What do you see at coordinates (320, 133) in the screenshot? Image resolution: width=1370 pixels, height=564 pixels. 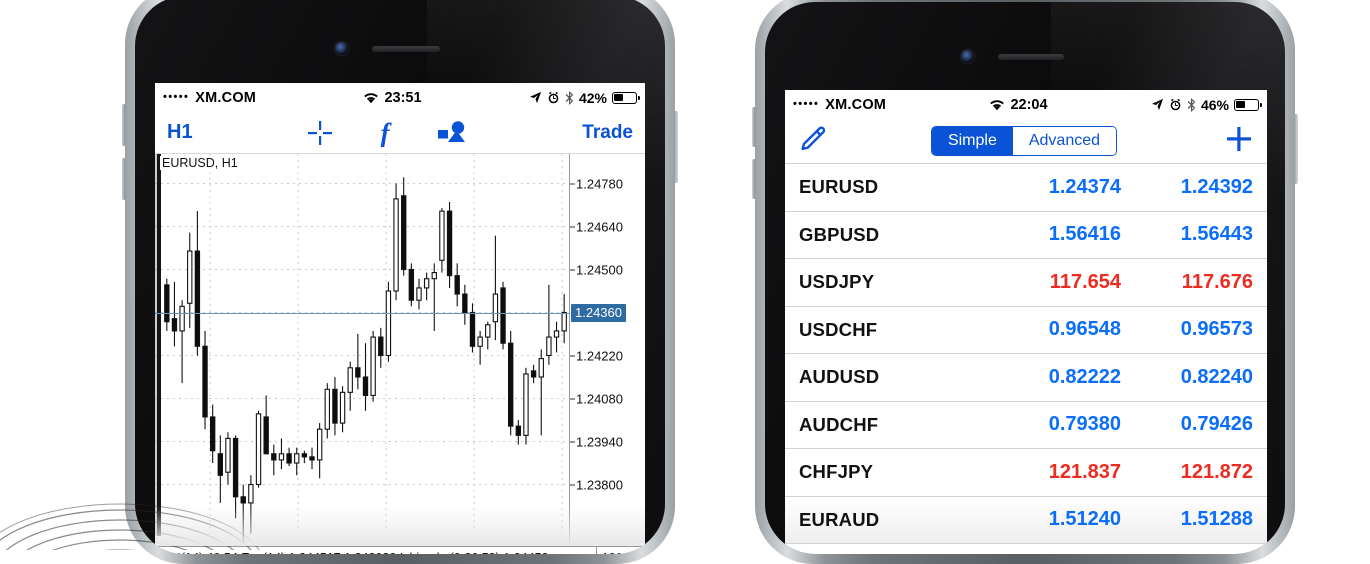 I see `crosshair-icon` at bounding box center [320, 133].